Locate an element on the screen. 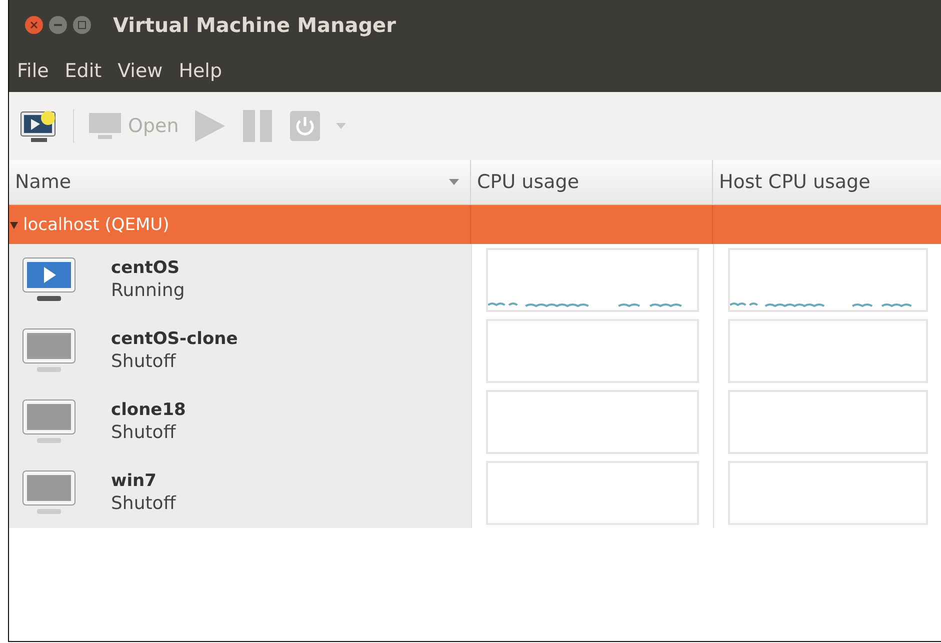 The width and height of the screenshot is (941, 643). vm-name: clone18 is located at coordinates (148, 410).